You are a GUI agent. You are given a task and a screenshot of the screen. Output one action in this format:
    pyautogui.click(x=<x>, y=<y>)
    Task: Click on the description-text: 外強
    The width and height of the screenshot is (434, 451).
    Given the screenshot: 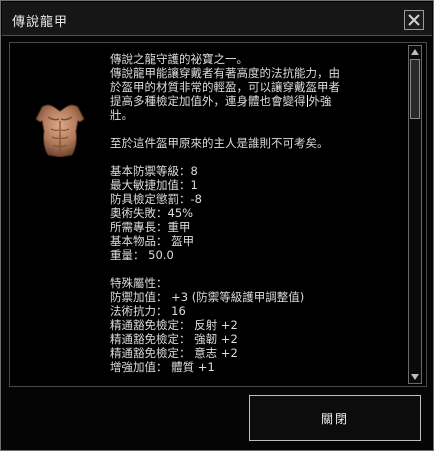 What is the action you would take?
    pyautogui.click(x=320, y=101)
    